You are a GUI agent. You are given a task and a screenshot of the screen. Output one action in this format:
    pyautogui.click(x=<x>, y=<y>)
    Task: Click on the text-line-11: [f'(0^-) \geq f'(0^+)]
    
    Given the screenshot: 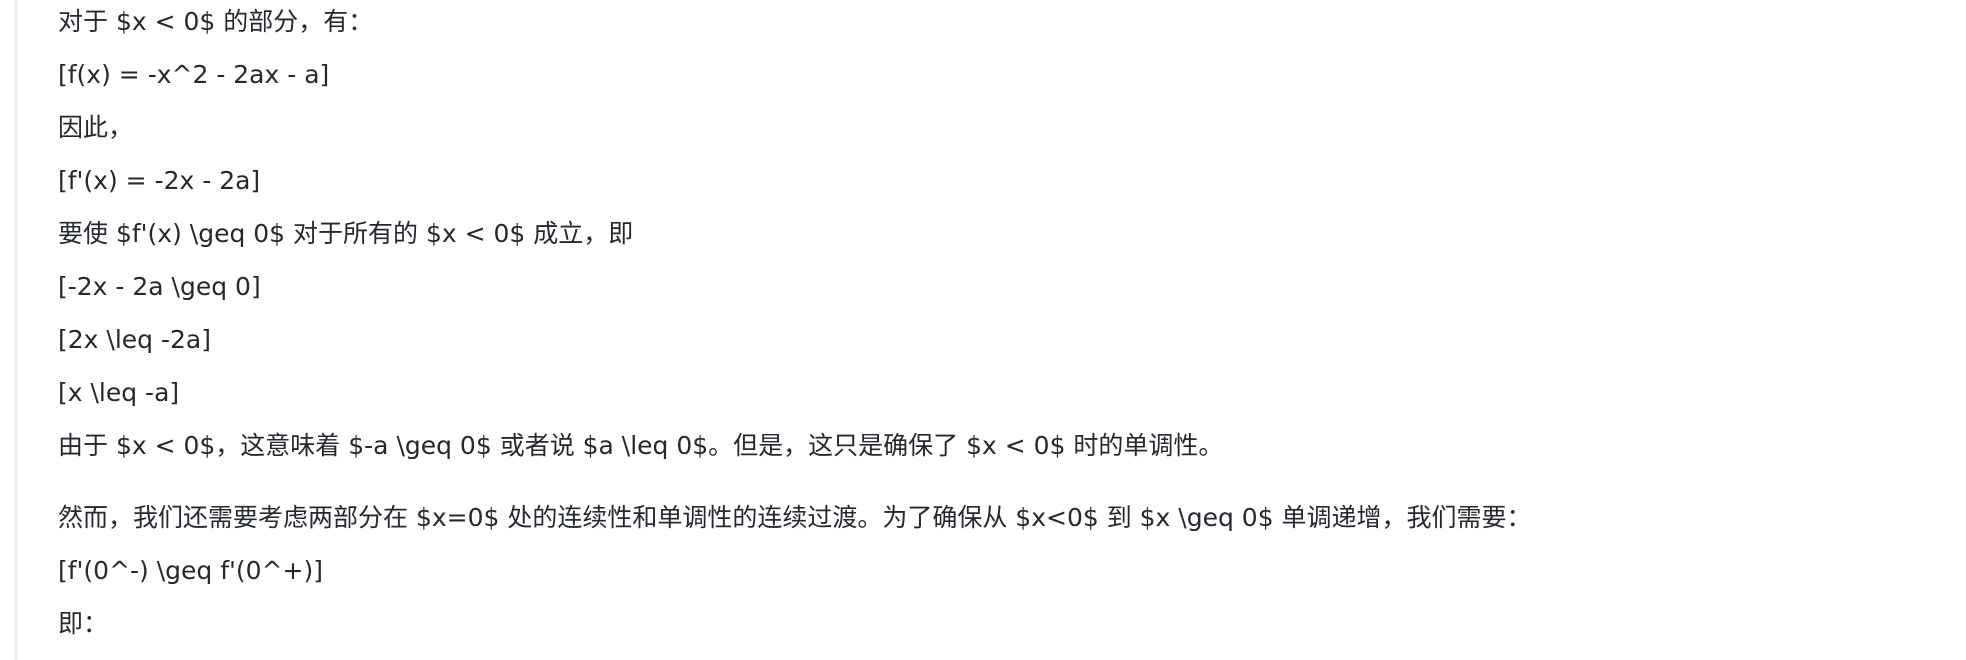 What is the action you would take?
    pyautogui.click(x=190, y=570)
    